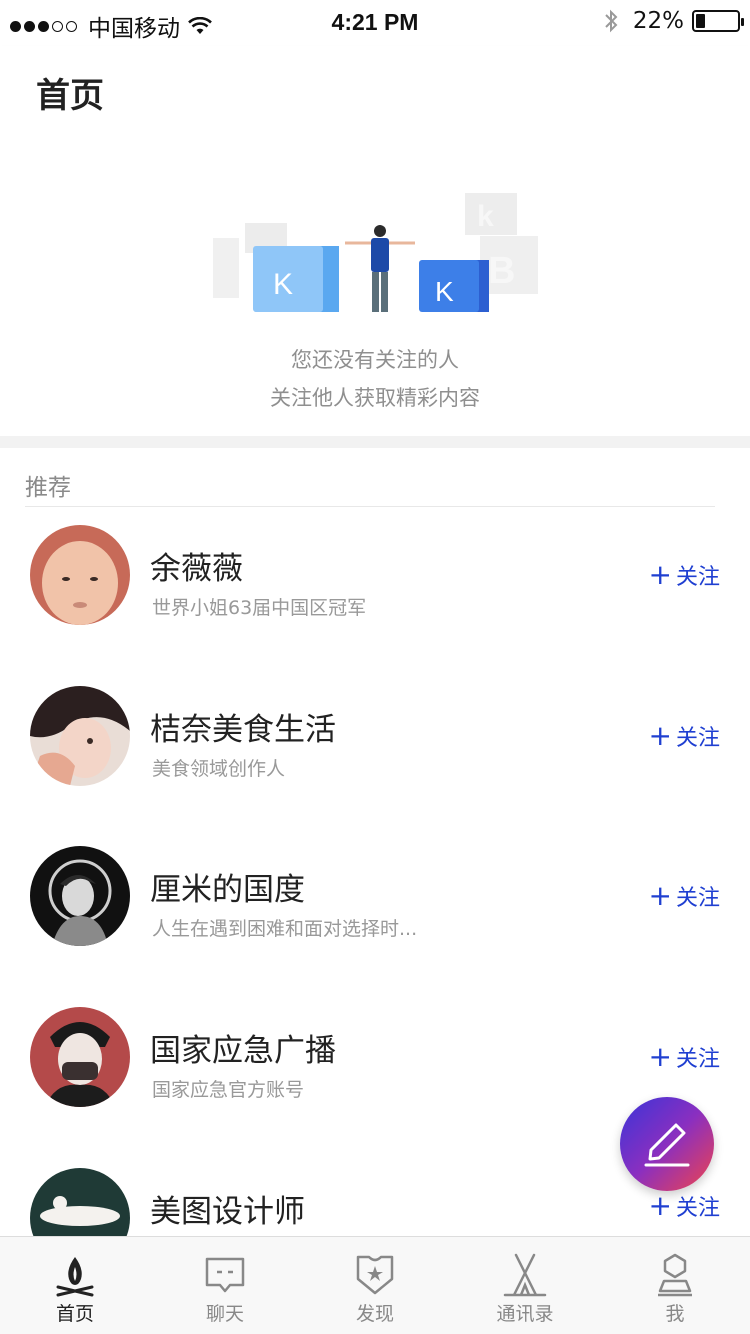 The image size is (750, 1334). I want to click on tab-discover: 发现, so click(375, 1285).